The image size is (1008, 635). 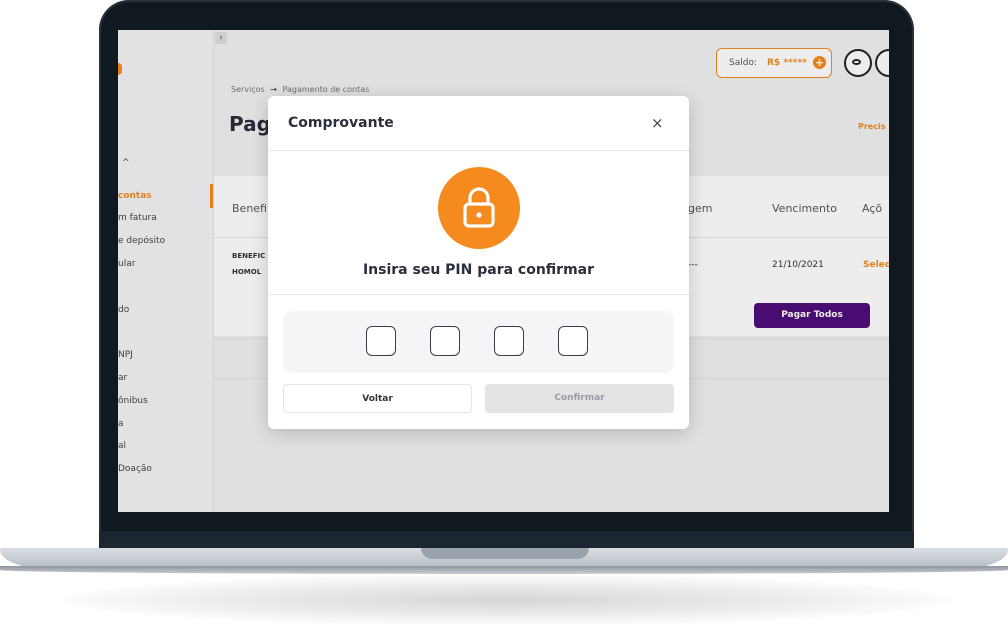 I want to click on laptop-shadow, so click(x=505, y=600).